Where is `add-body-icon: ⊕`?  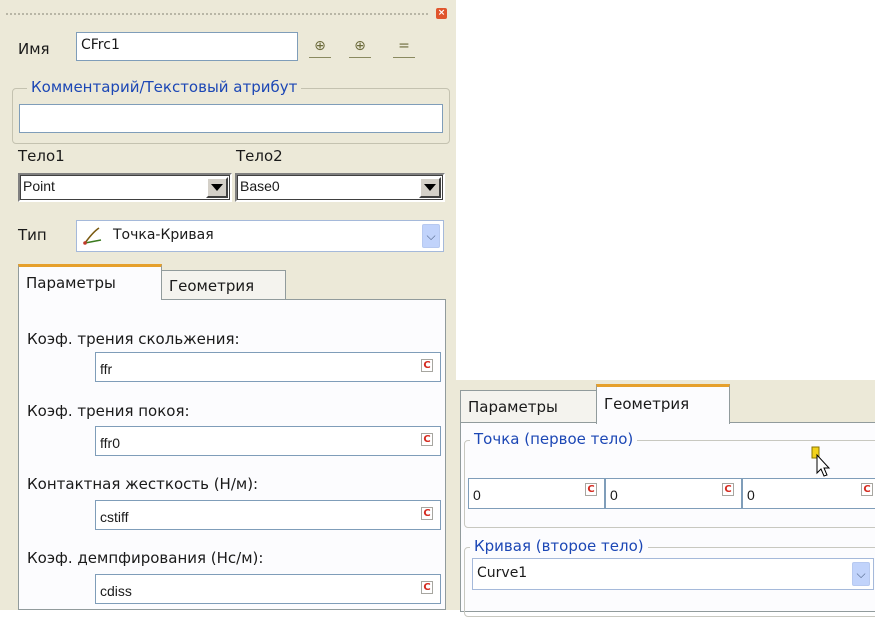 add-body-icon: ⊕ is located at coordinates (320, 46).